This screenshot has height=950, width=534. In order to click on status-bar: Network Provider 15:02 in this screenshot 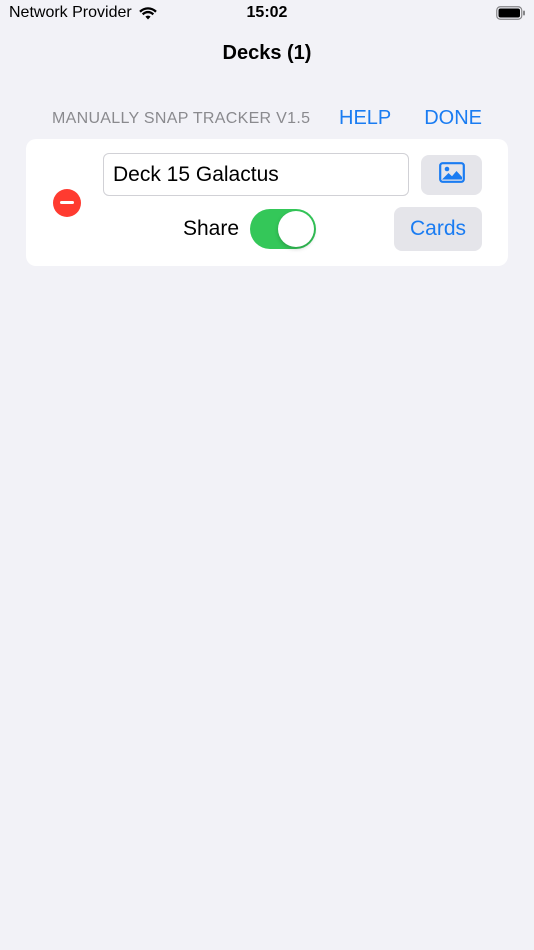, I will do `click(267, 14)`.